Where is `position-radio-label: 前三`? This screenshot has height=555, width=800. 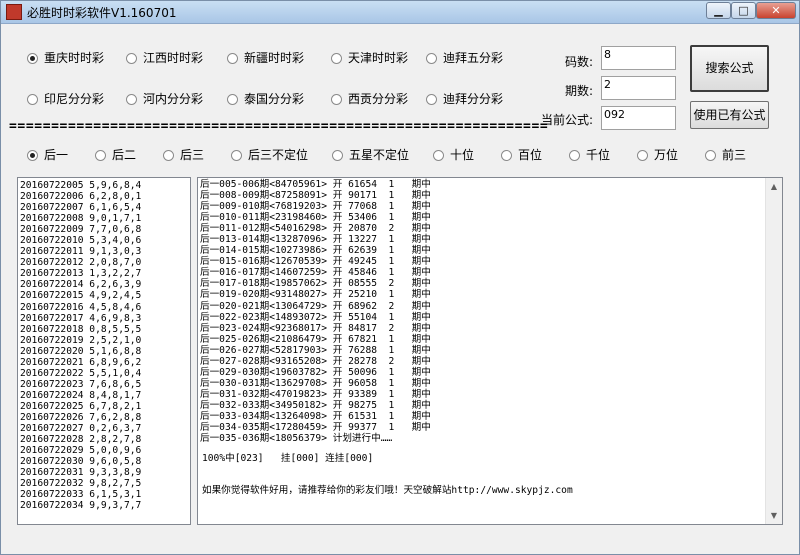 position-radio-label: 前三 is located at coordinates (734, 155).